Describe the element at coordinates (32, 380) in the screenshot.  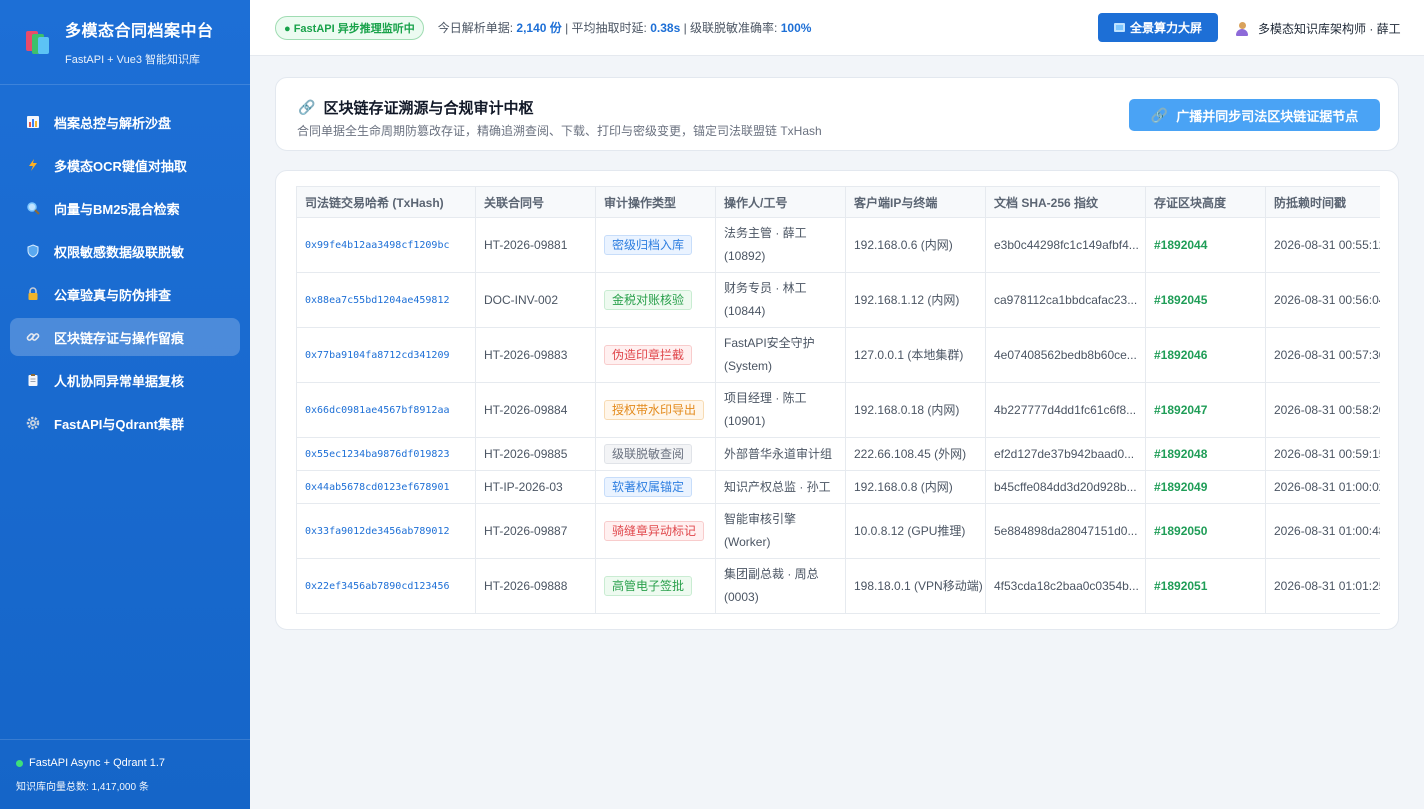
I see `clipboard-icon` at that location.